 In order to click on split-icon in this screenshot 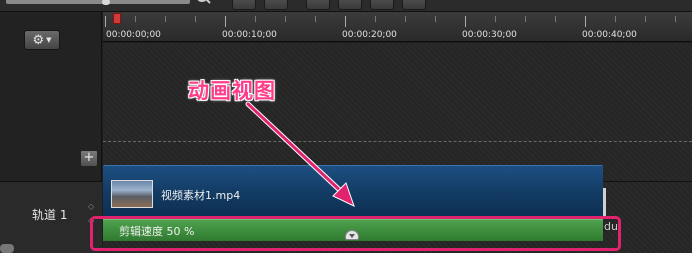, I will do `click(350, 5)`.